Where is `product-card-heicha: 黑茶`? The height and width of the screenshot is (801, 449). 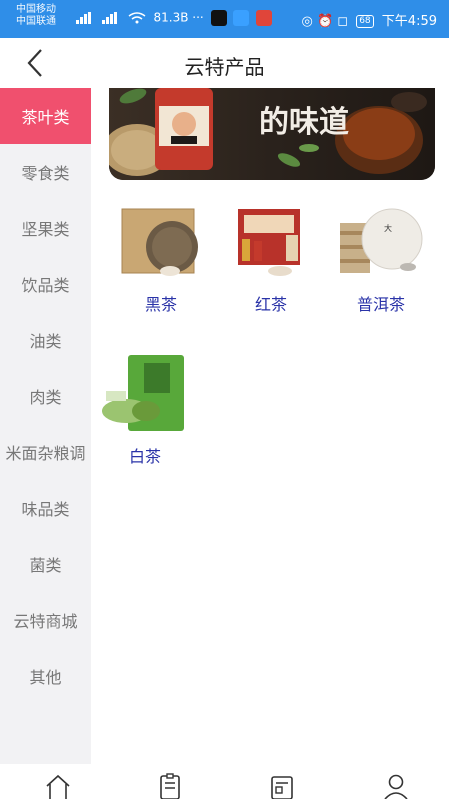
product-card-heicha: 黑茶 is located at coordinates (161, 265).